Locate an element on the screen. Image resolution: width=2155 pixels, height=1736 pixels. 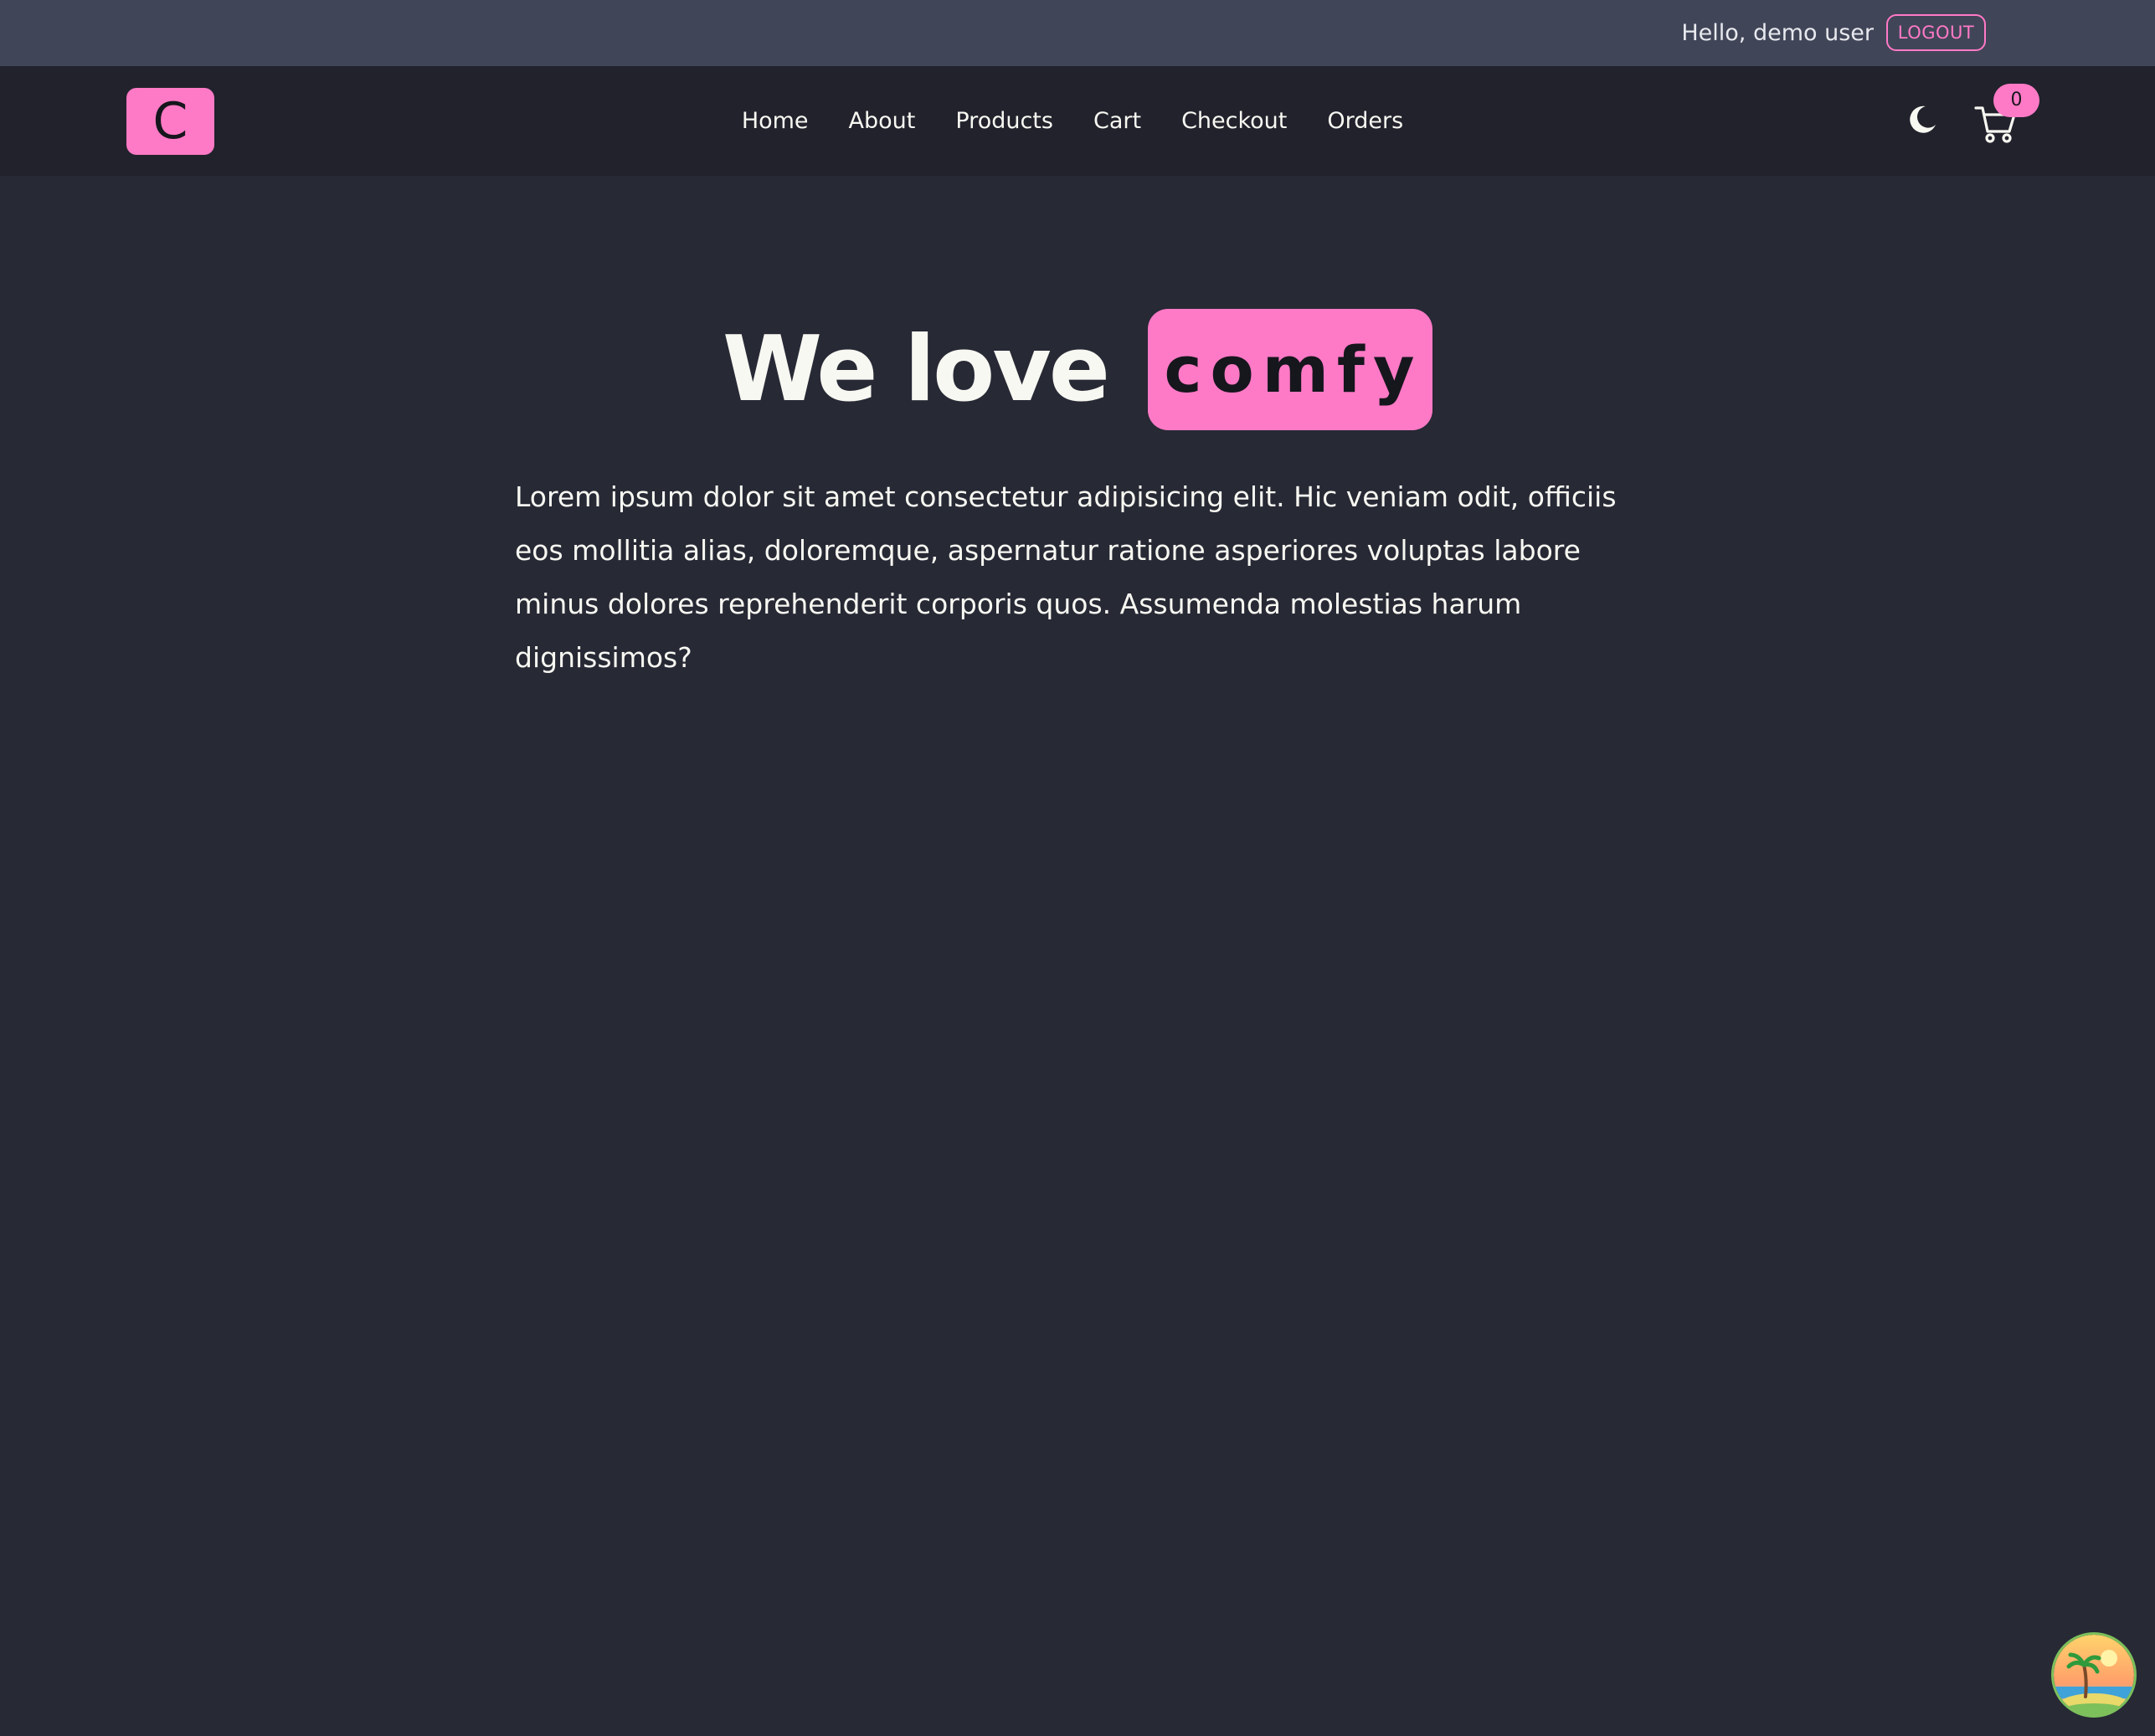
user-bar: Hello, demo user LOGOUT is located at coordinates (1077, 33).